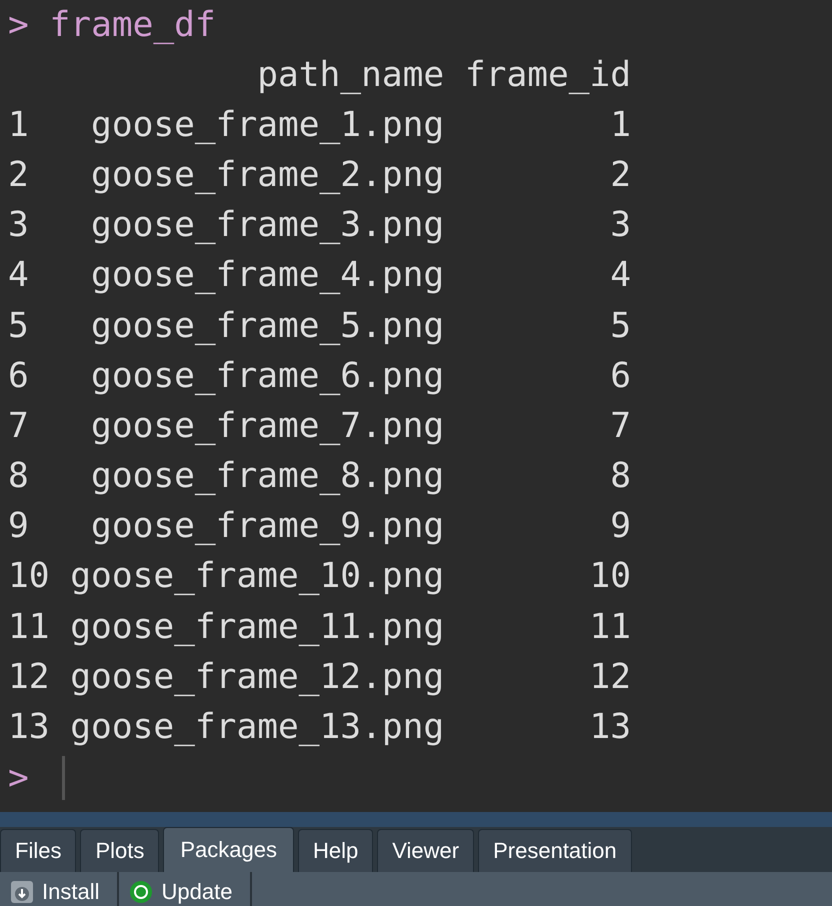 The width and height of the screenshot is (832, 906). What do you see at coordinates (267, 427) in the screenshot?
I see `table-cell: goose_frame_7.png` at bounding box center [267, 427].